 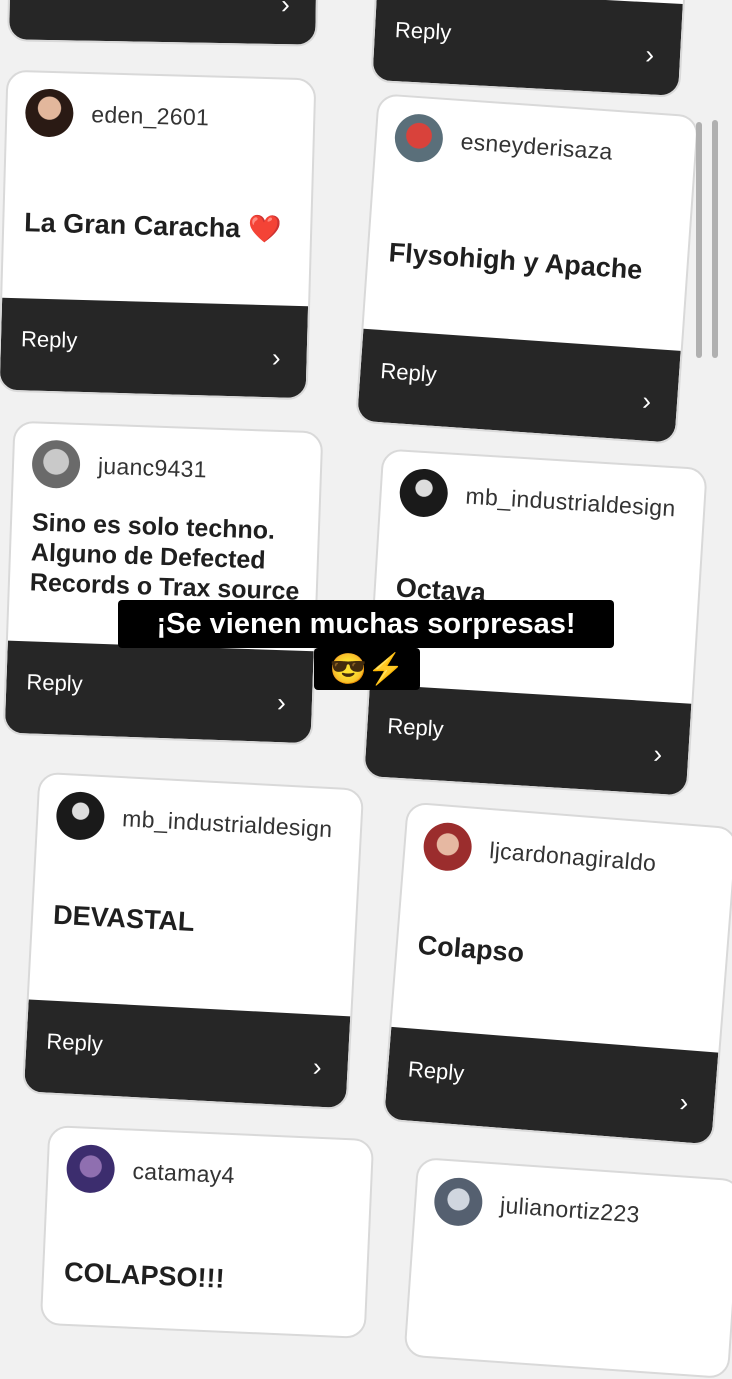 What do you see at coordinates (207, 1232) in the screenshot?
I see `comment-card: catamay4 COLAPSO!!!` at bounding box center [207, 1232].